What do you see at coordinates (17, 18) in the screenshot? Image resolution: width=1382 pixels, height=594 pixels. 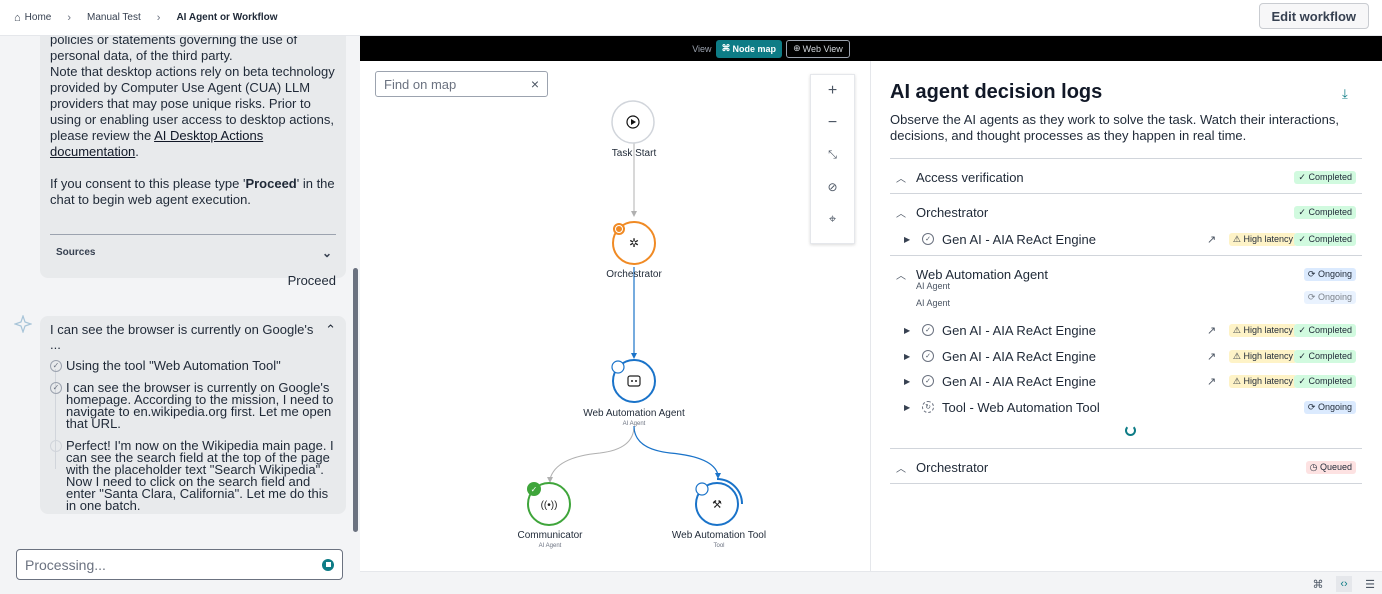 I see `home-icon: ⌂` at bounding box center [17, 18].